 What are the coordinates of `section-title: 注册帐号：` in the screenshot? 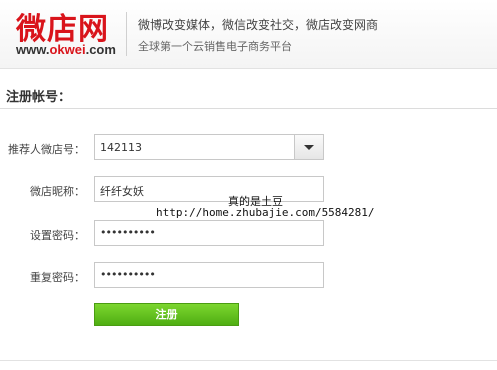 It's located at (39, 97).